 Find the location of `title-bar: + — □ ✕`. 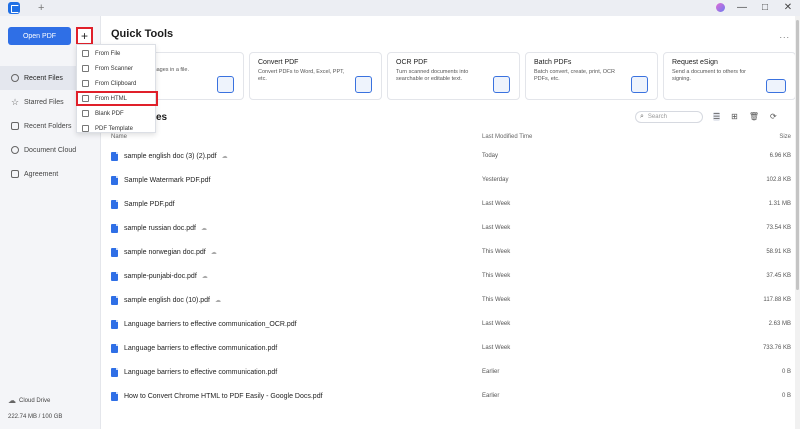

title-bar: + — □ ✕ is located at coordinates (400, 8).